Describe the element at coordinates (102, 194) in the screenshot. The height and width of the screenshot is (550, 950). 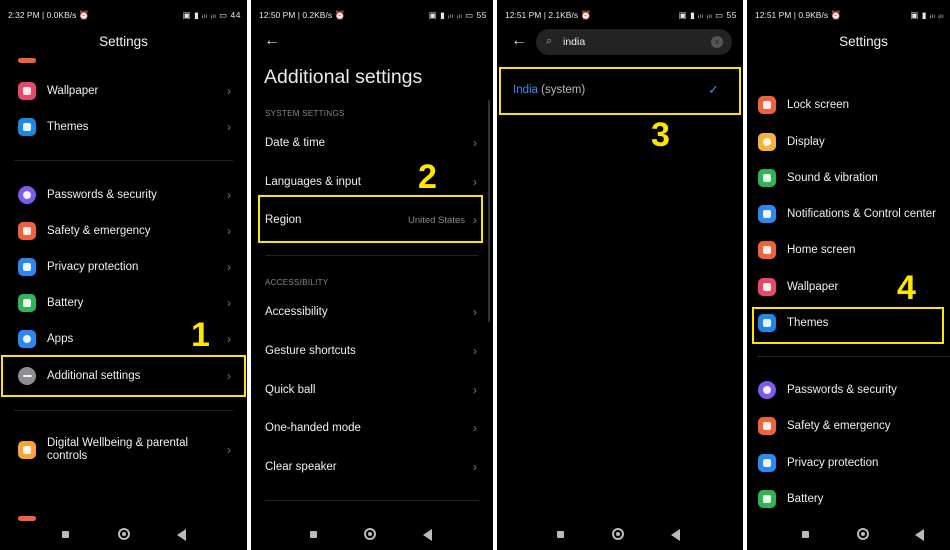
I see `settings-item-label: Passwords & security` at that location.